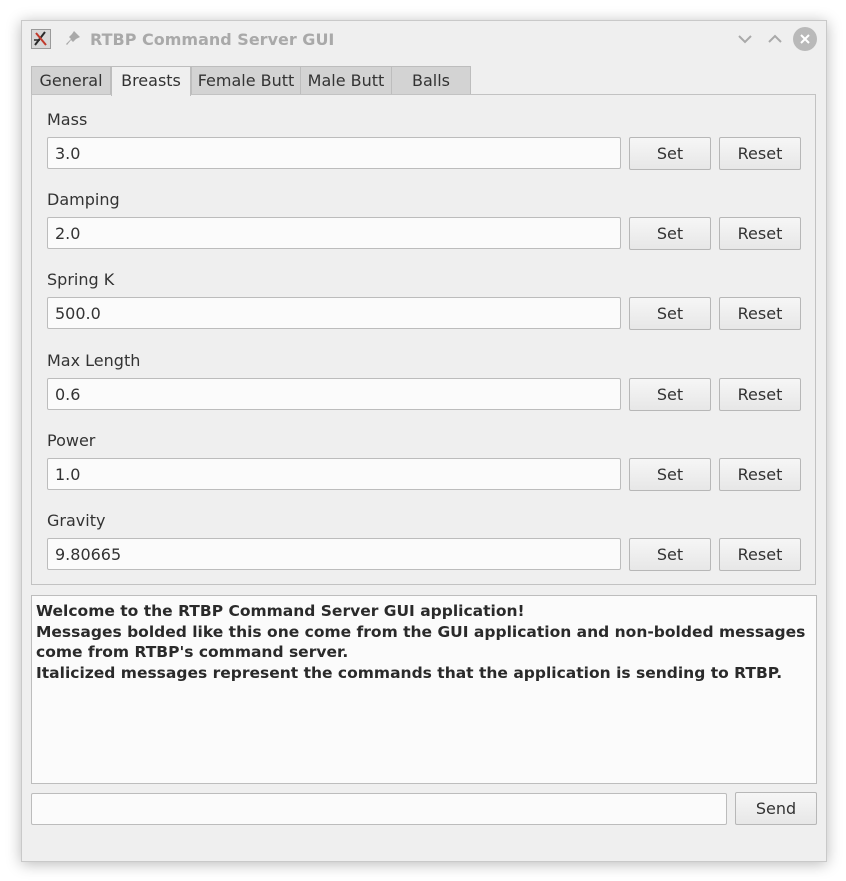 This screenshot has width=846, height=881. I want to click on tab-balls: Balls, so click(431, 80).